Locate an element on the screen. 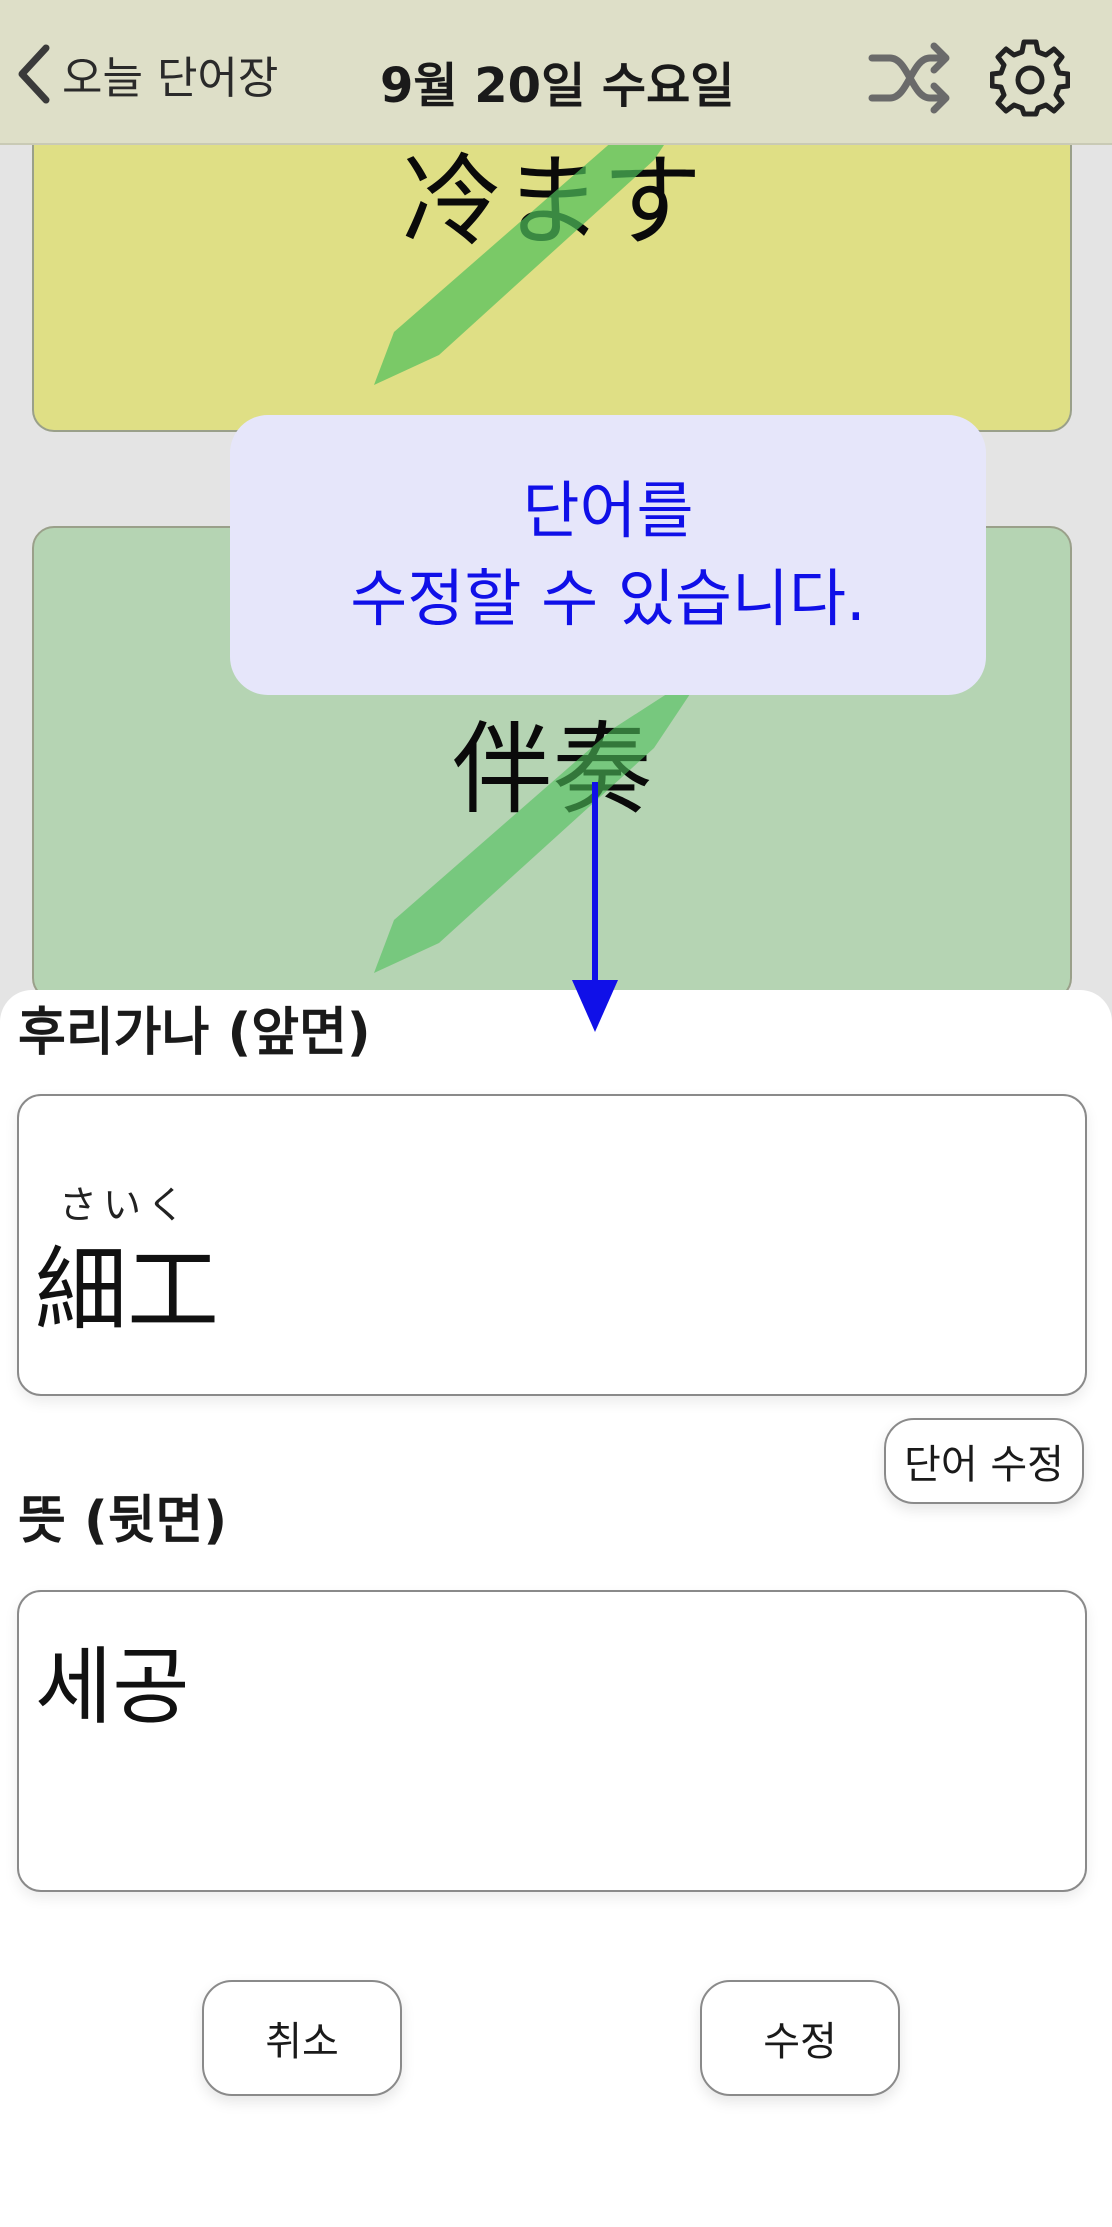  gear-icon is located at coordinates (1030, 78).